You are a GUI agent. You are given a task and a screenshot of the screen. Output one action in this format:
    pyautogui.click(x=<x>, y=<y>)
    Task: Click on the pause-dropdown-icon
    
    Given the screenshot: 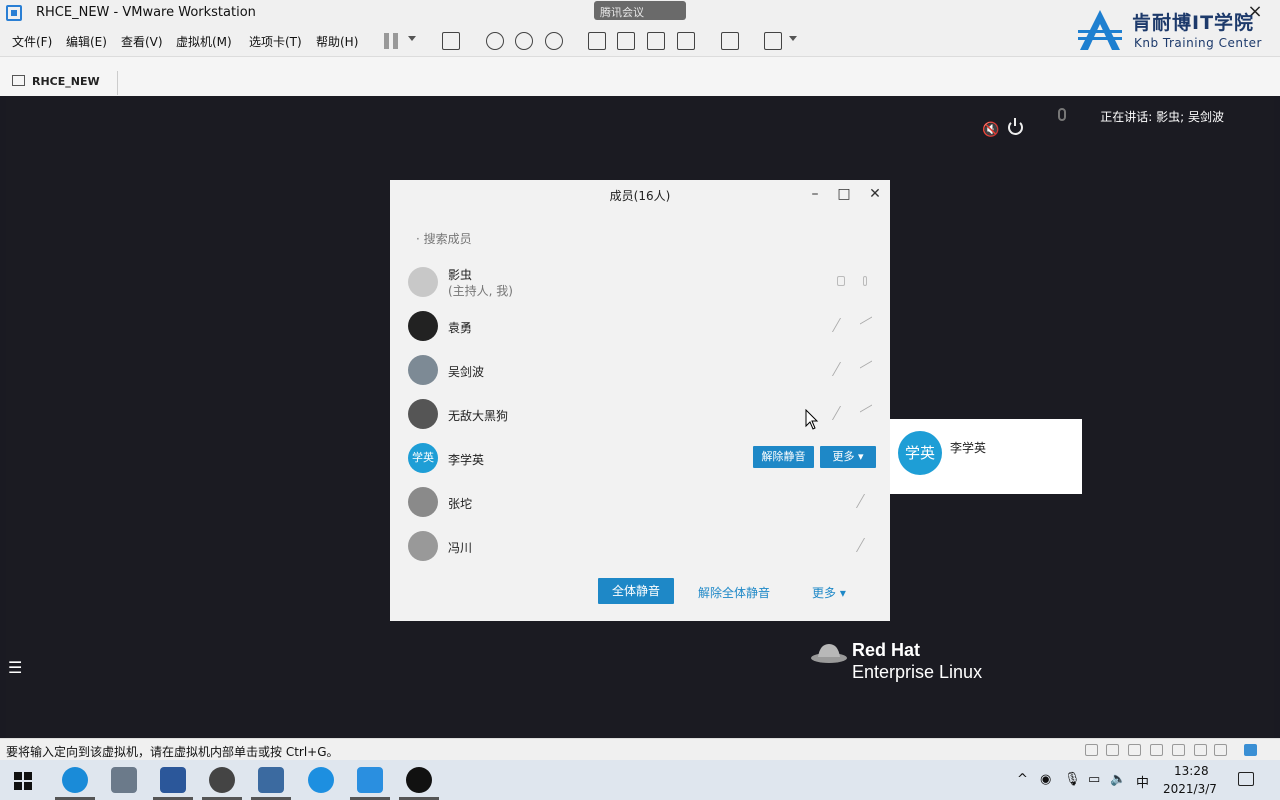 What is the action you would take?
    pyautogui.click(x=412, y=38)
    